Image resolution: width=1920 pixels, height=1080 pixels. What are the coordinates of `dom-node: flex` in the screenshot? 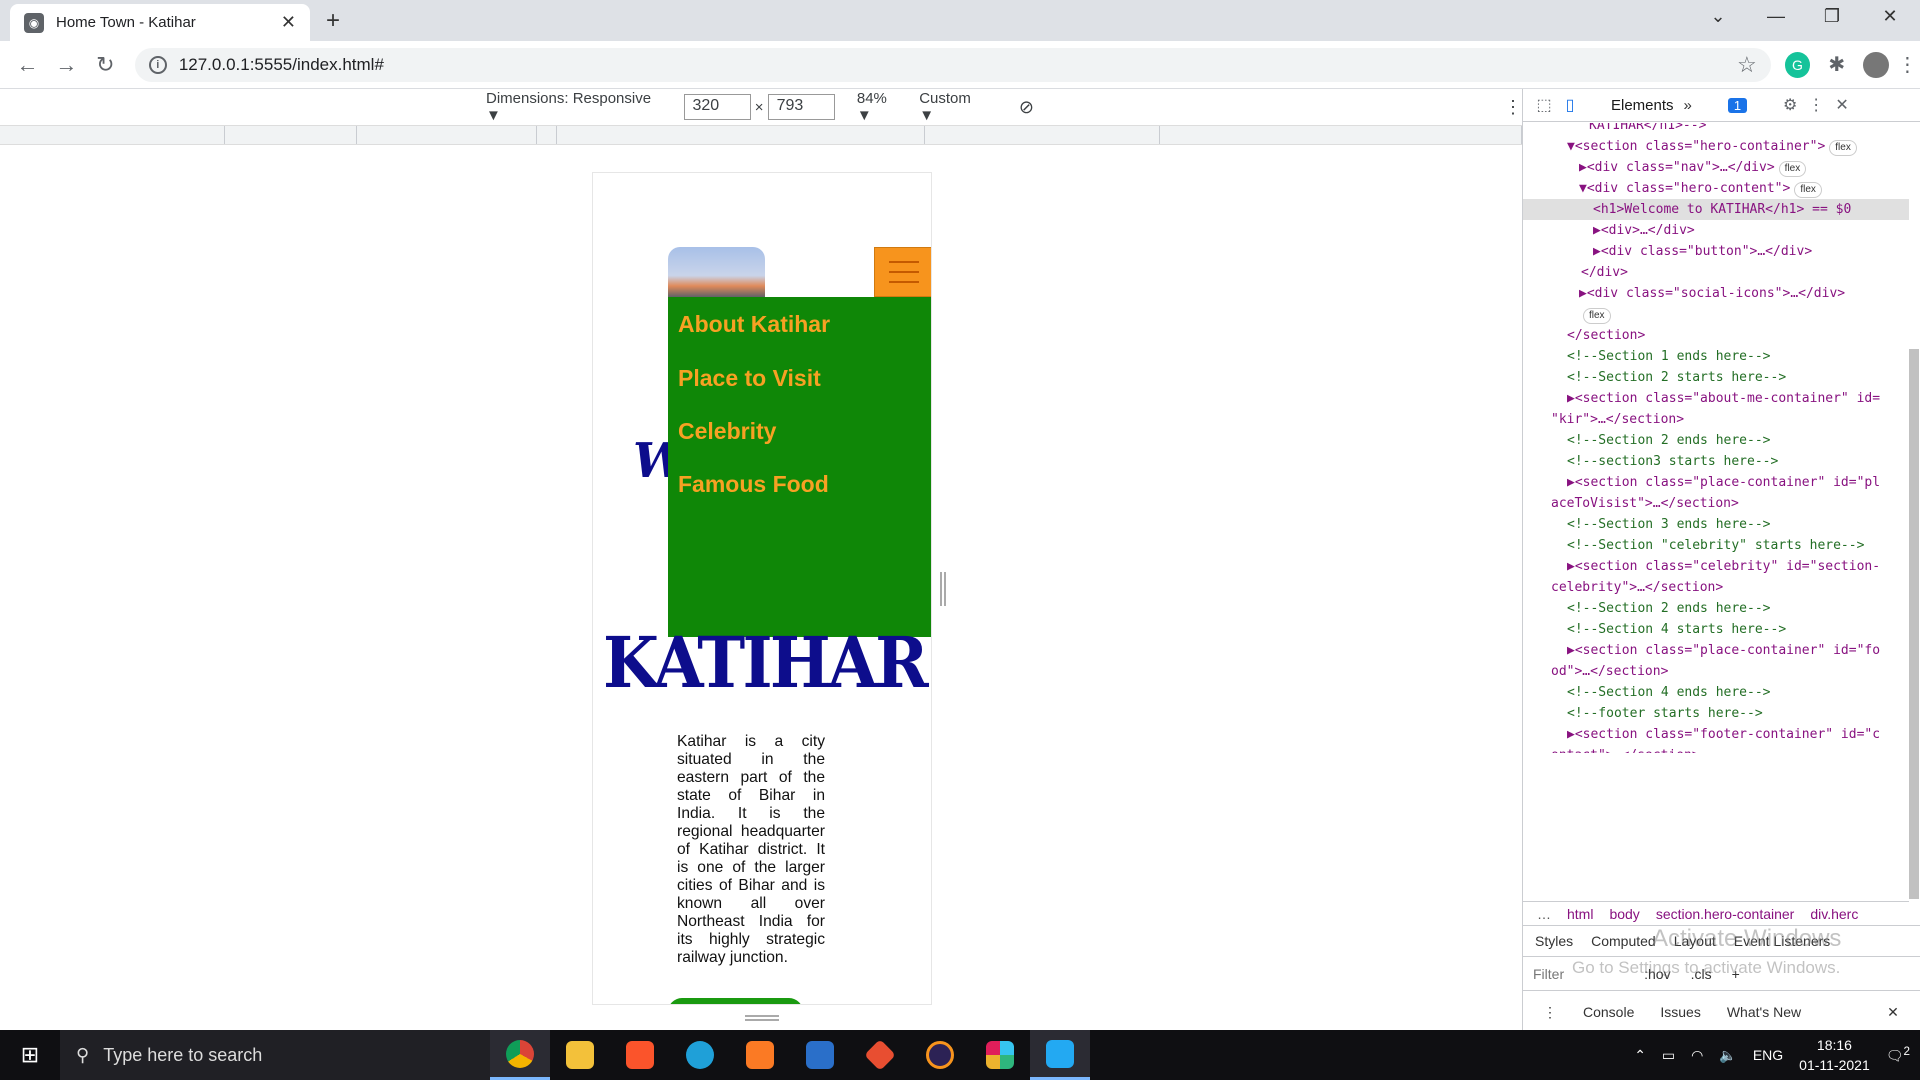 It's located at (1595, 314).